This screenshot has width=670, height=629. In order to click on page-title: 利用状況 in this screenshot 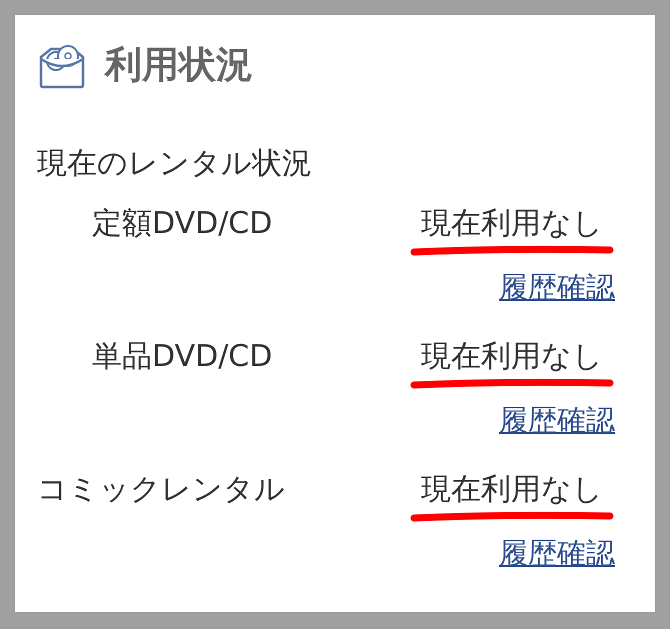, I will do `click(179, 64)`.